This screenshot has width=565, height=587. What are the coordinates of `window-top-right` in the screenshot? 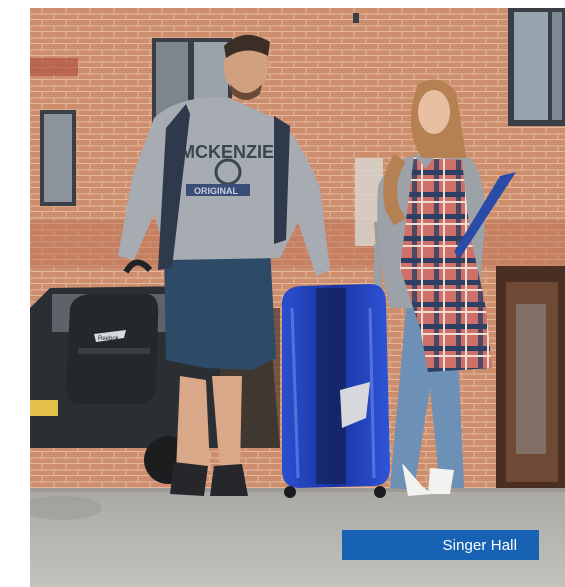 It's located at (536, 67).